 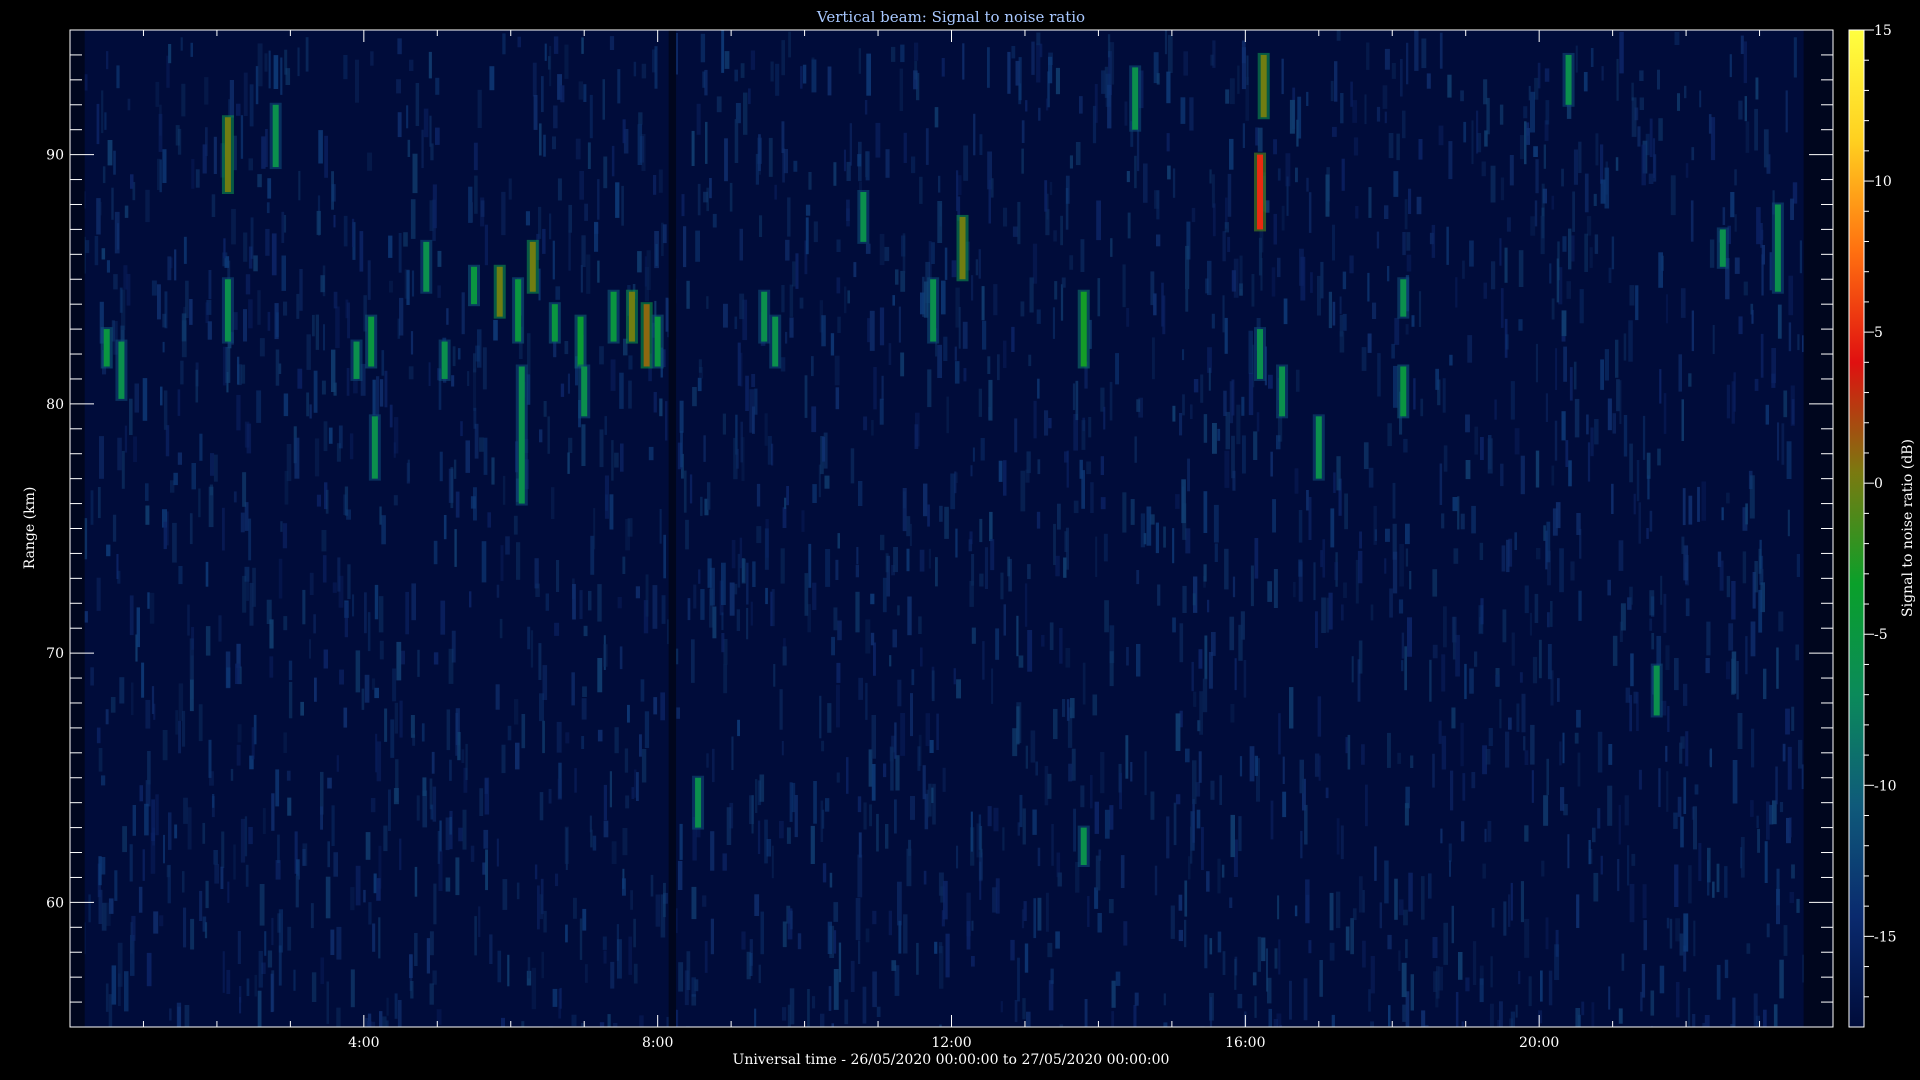 I want to click on colorbar-tick-label: -10, so click(x=1885, y=786).